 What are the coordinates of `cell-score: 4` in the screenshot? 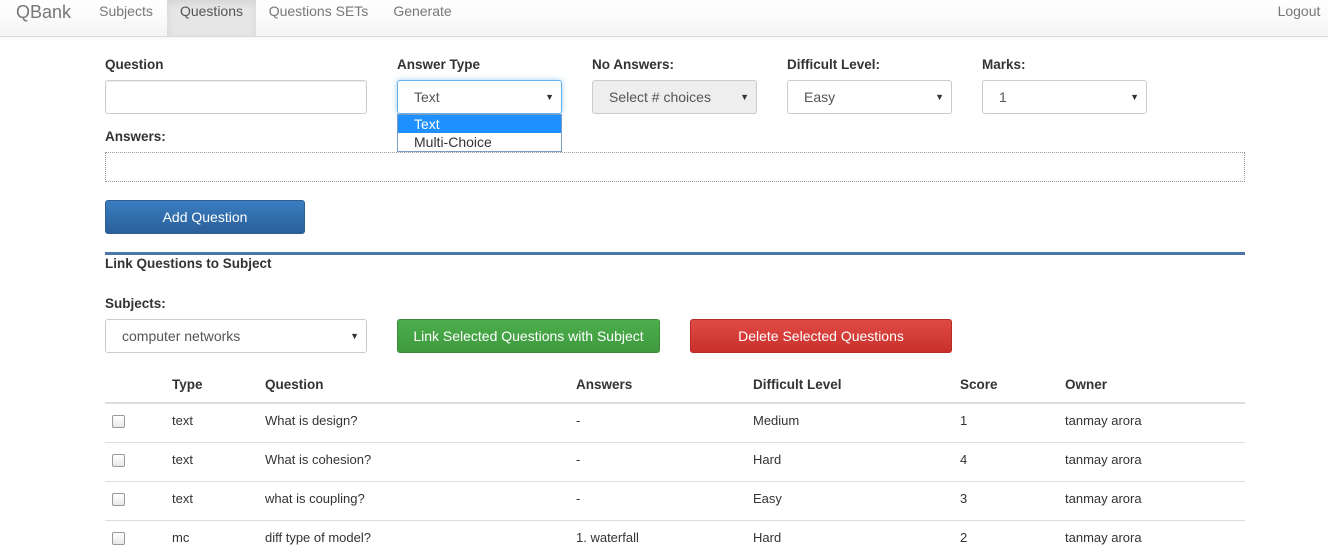 It's located at (964, 459).